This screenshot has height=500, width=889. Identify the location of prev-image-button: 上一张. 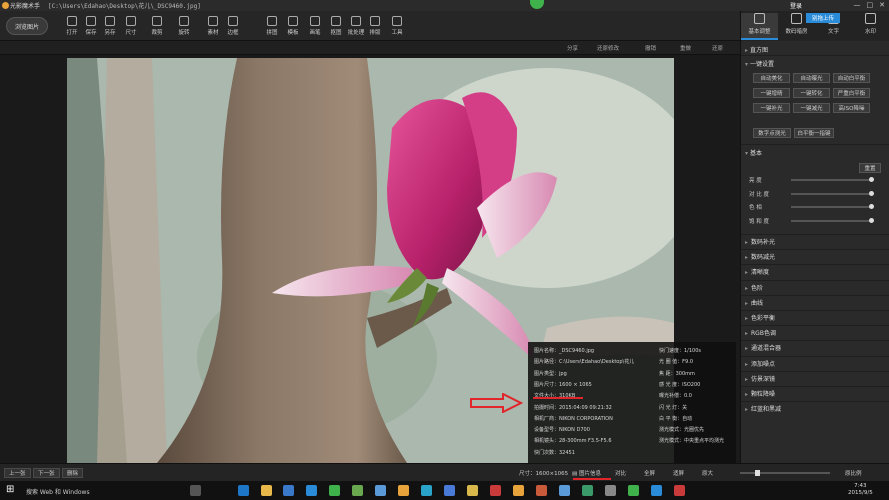
(17, 473).